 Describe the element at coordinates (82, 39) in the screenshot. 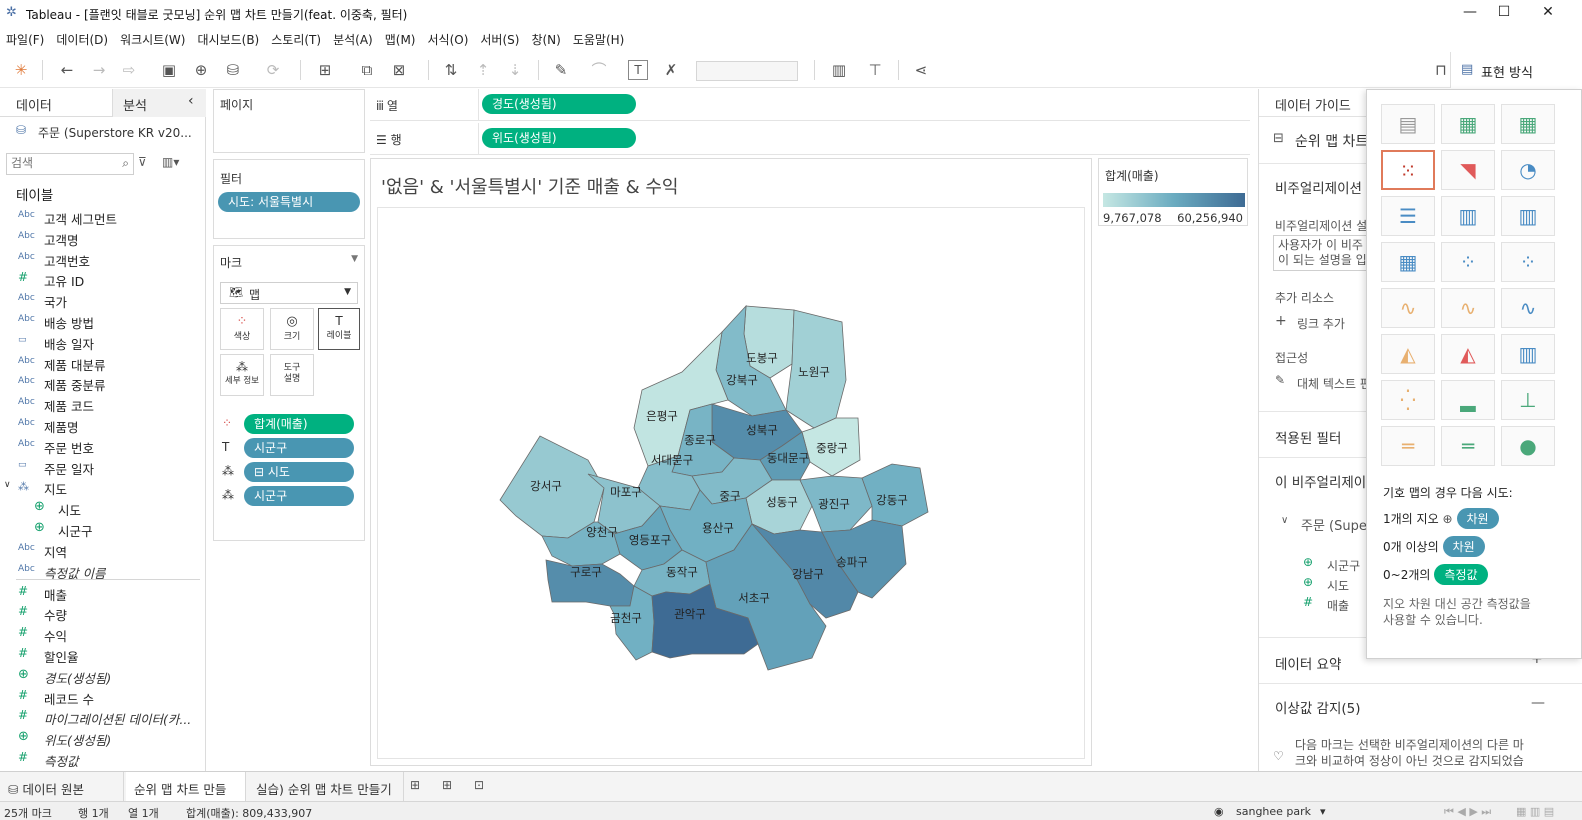

I see `menu-data: 데이터(D)` at that location.